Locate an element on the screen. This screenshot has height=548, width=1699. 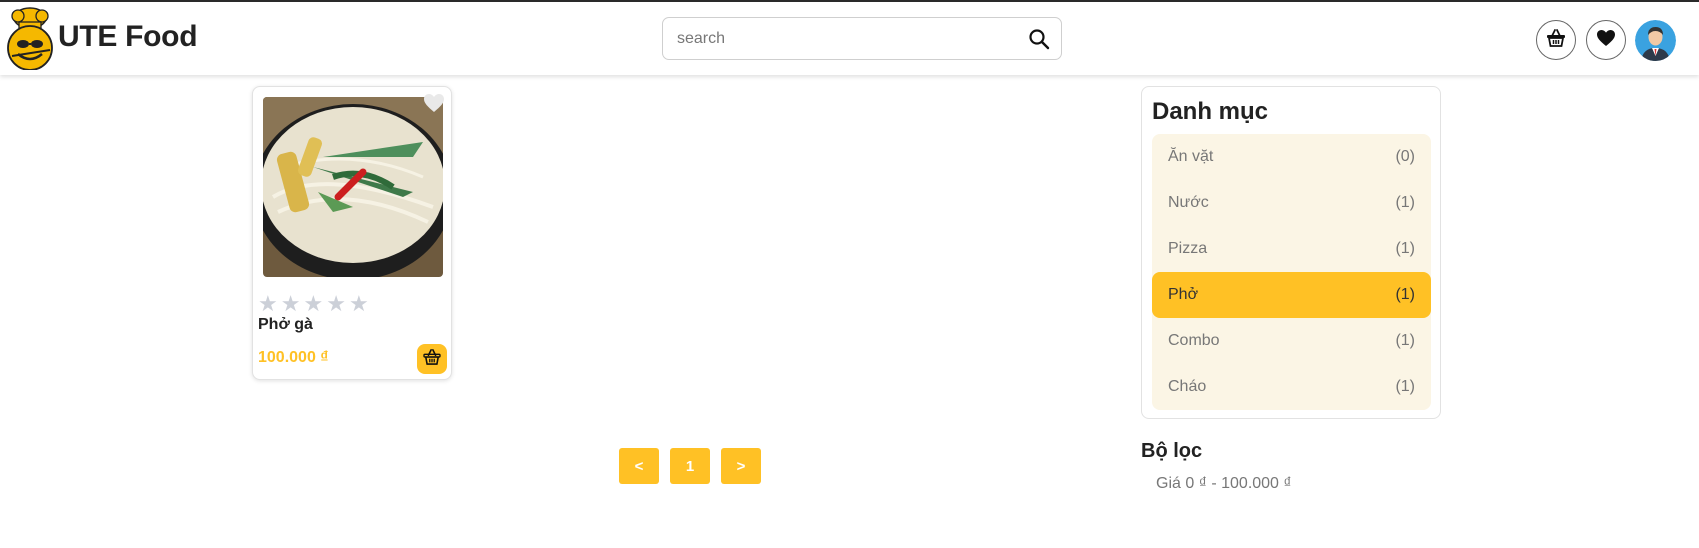
category-label: Nước is located at coordinates (1188, 202).